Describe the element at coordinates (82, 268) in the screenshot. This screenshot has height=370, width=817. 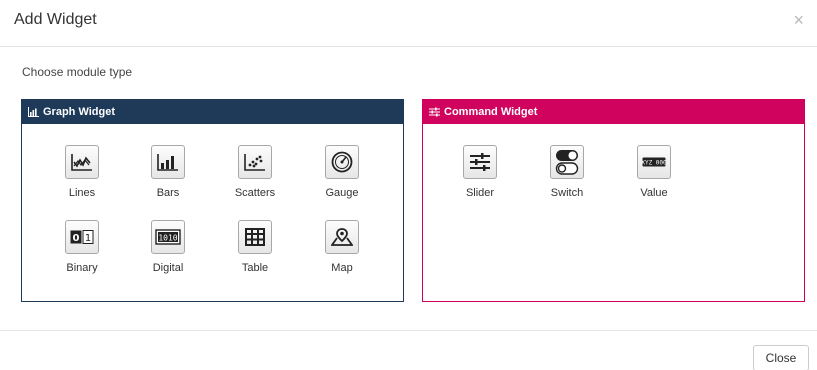
I see `widget-label: Binary` at that location.